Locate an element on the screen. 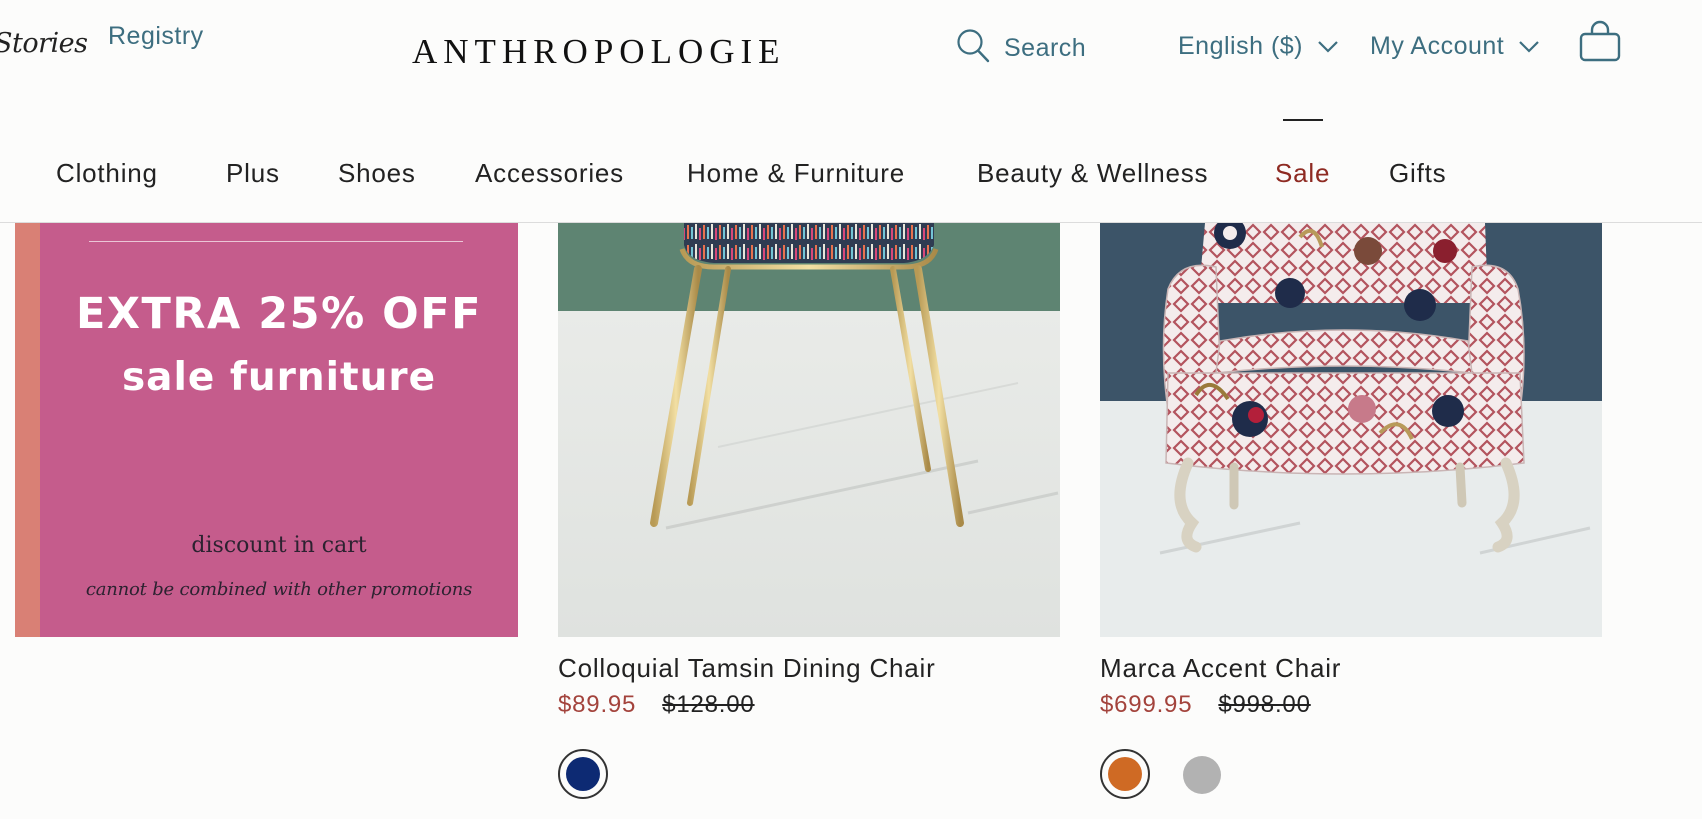  nav-item-gifts: Gifts is located at coordinates (1417, 173).